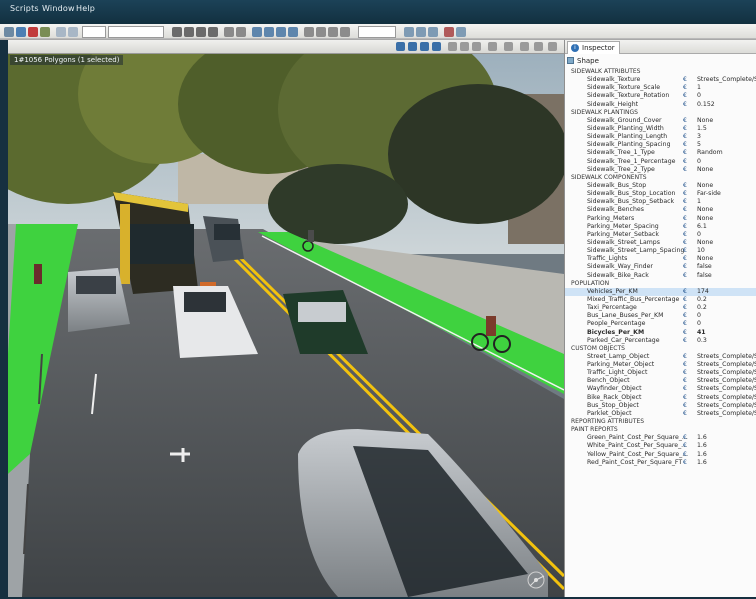  Describe the element at coordinates (492, 46) in the screenshot. I see `gear-icon` at that location.